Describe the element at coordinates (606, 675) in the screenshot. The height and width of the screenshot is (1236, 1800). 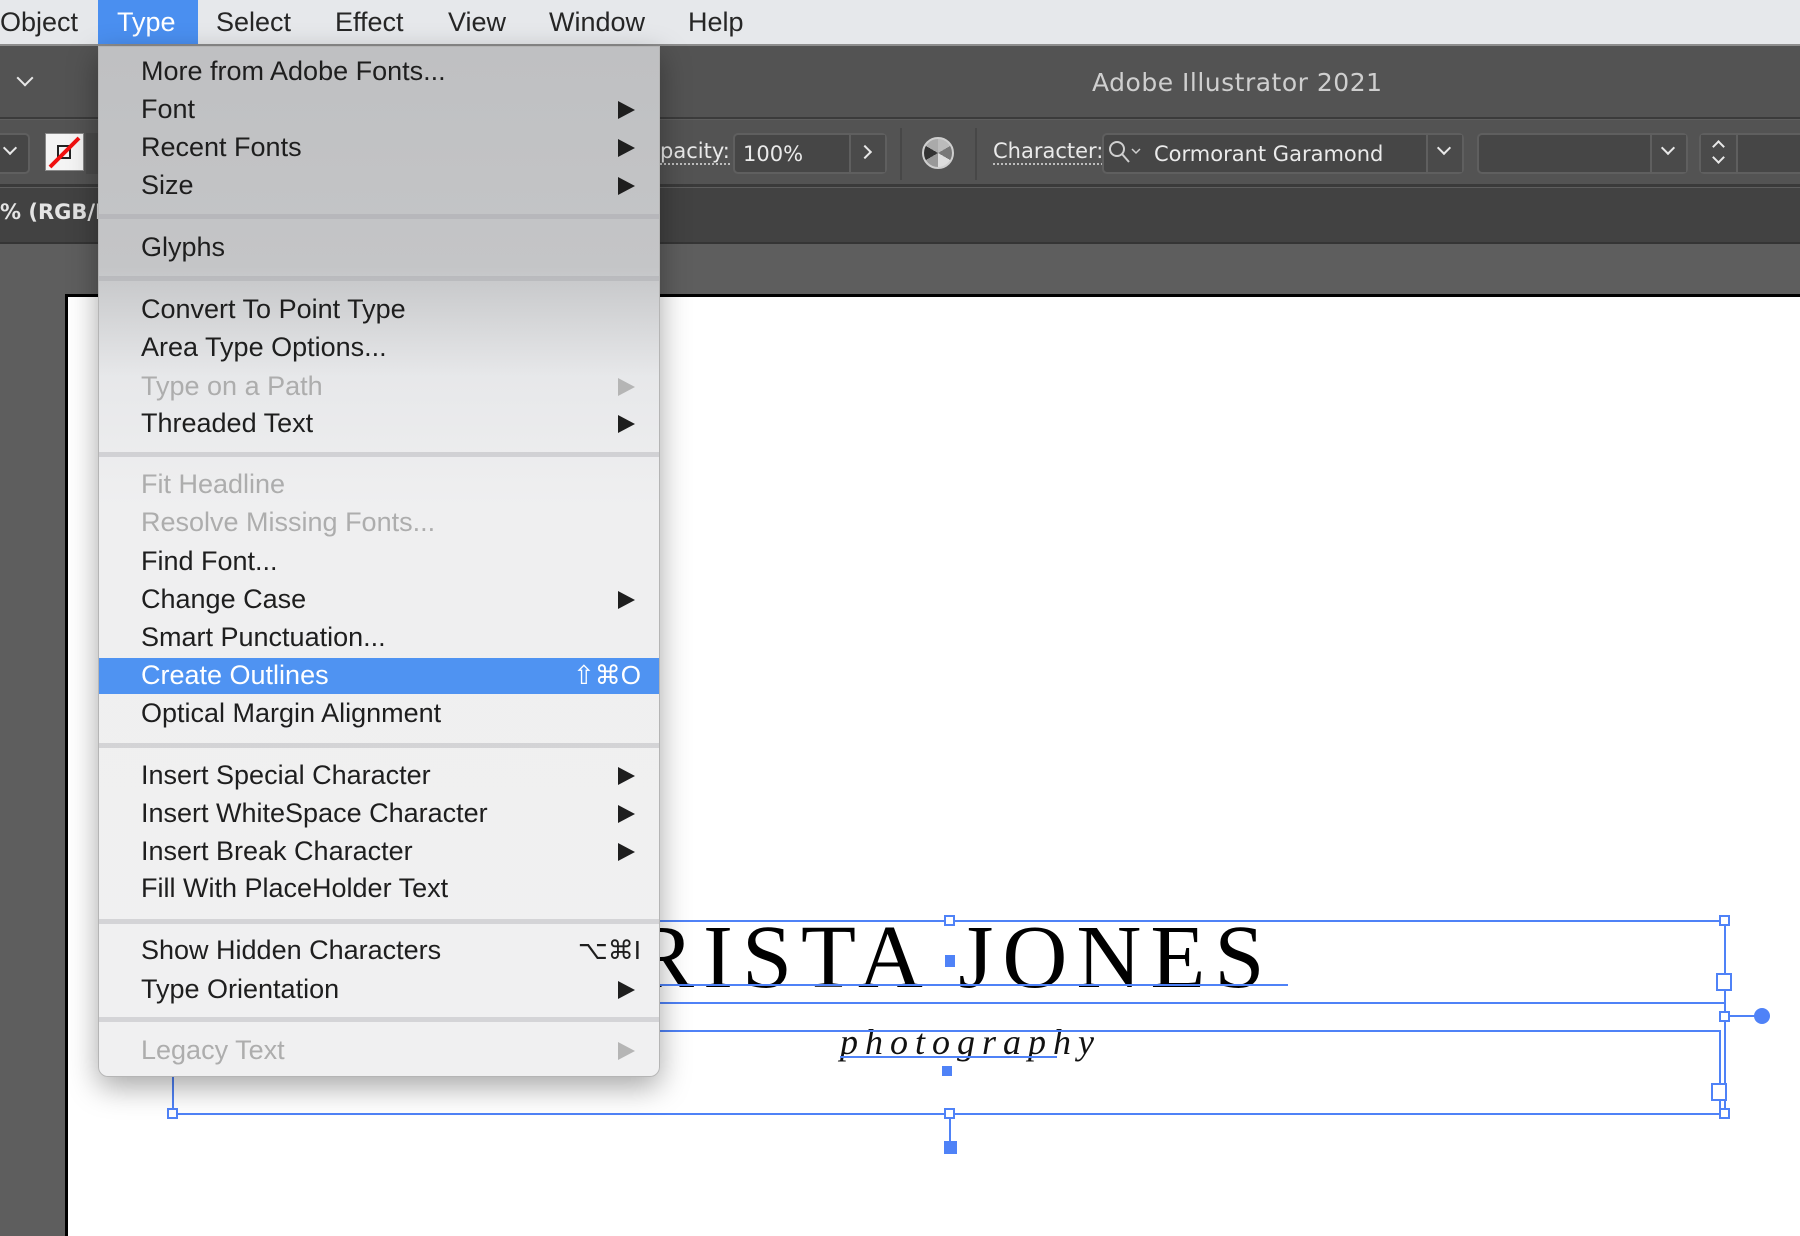
I see `menu-item-shortcut: ⇧⌘O` at that location.